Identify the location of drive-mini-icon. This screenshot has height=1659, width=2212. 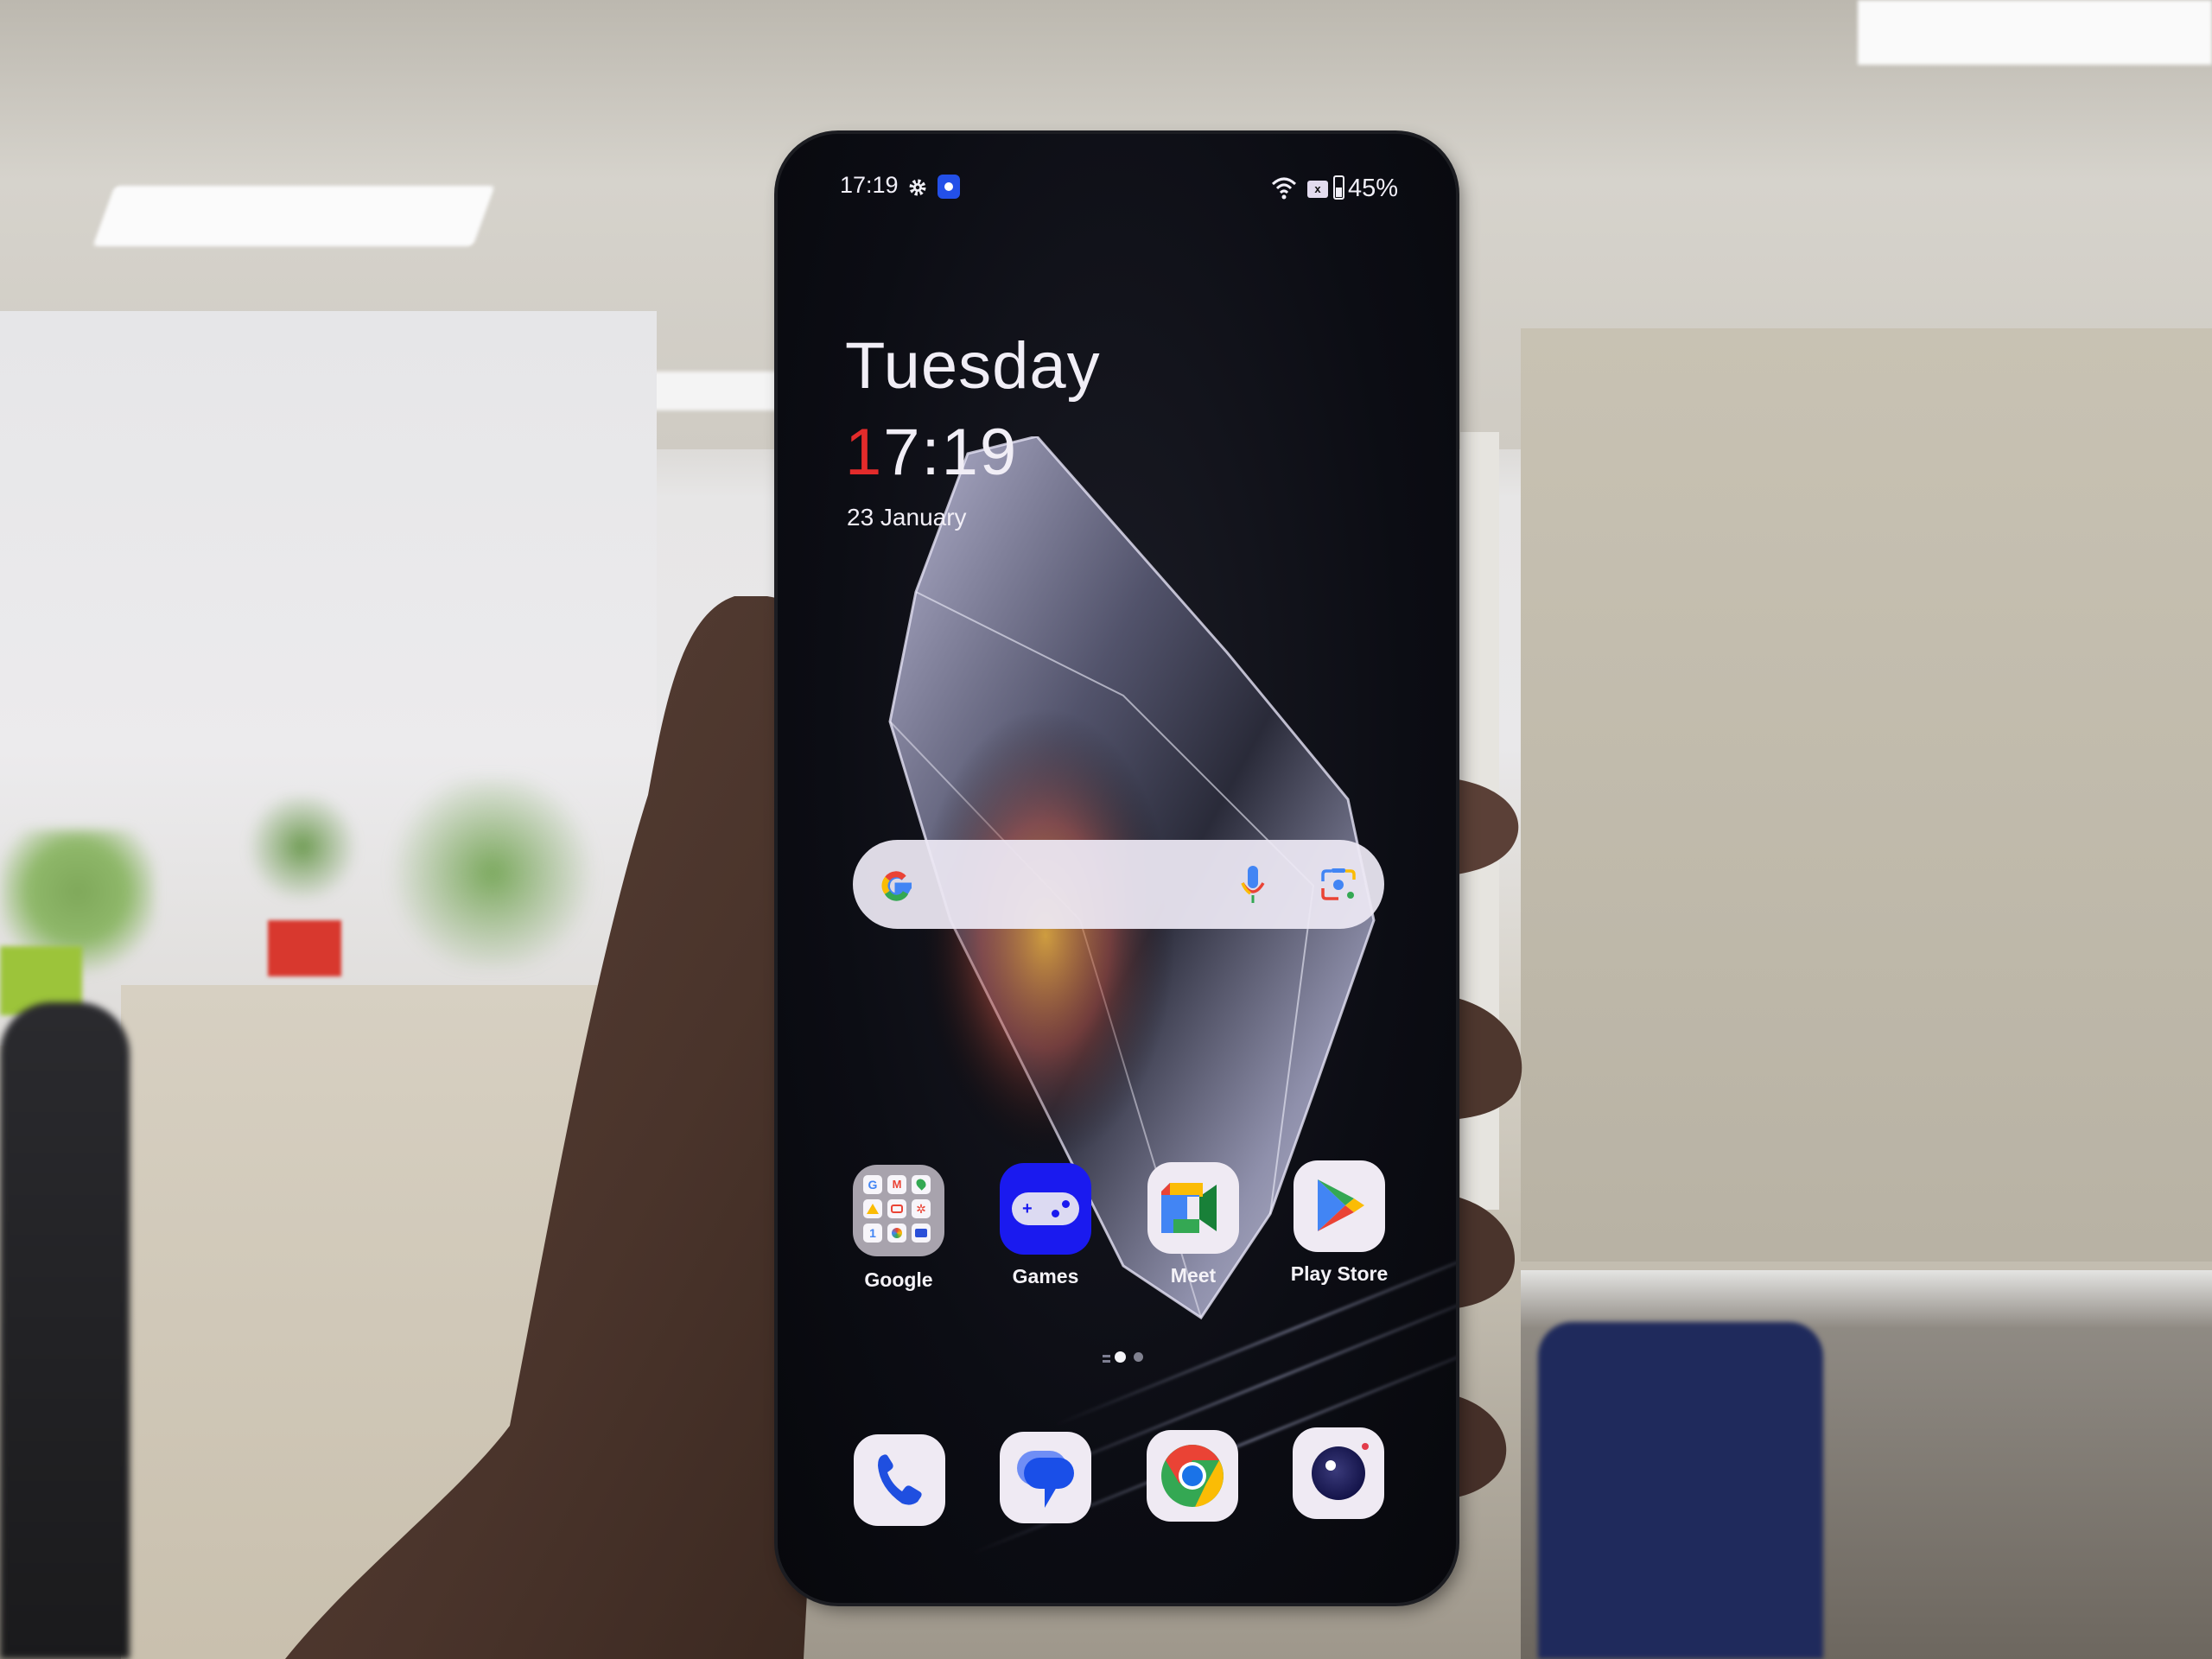
(872, 1208).